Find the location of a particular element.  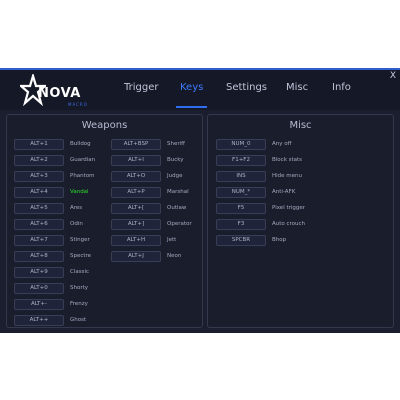

keybind-button: ALT+I is located at coordinates (136, 160).